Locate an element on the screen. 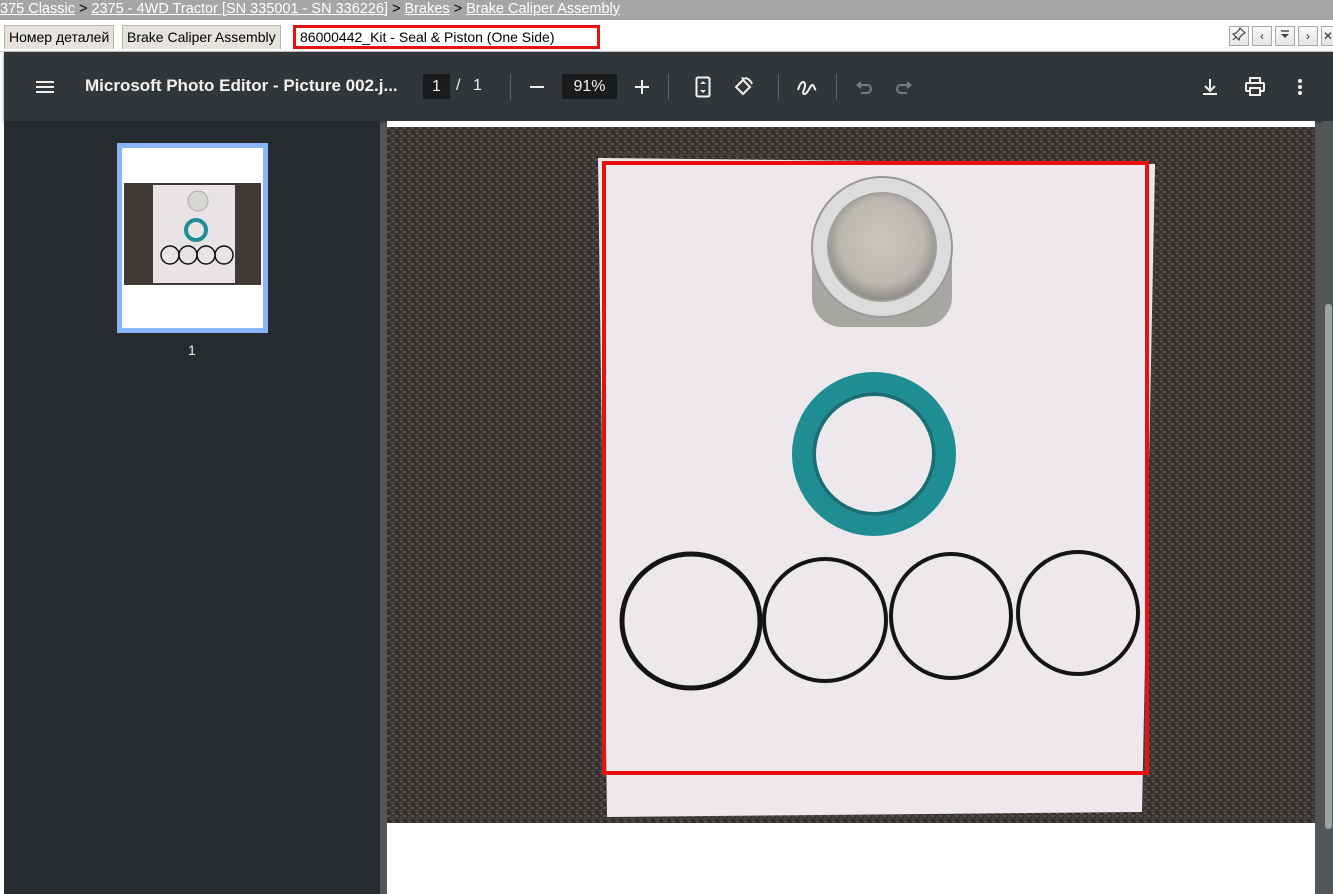 This screenshot has height=894, width=1333. main-scrollbar-thumb is located at coordinates (1328, 566).